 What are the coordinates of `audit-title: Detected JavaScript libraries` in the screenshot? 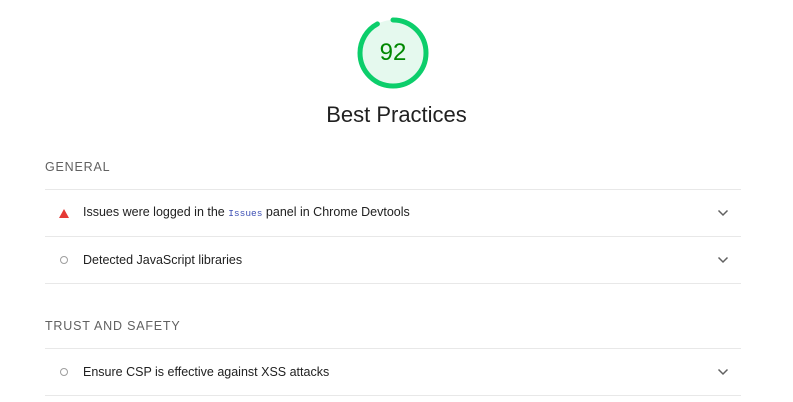 It's located at (163, 260).